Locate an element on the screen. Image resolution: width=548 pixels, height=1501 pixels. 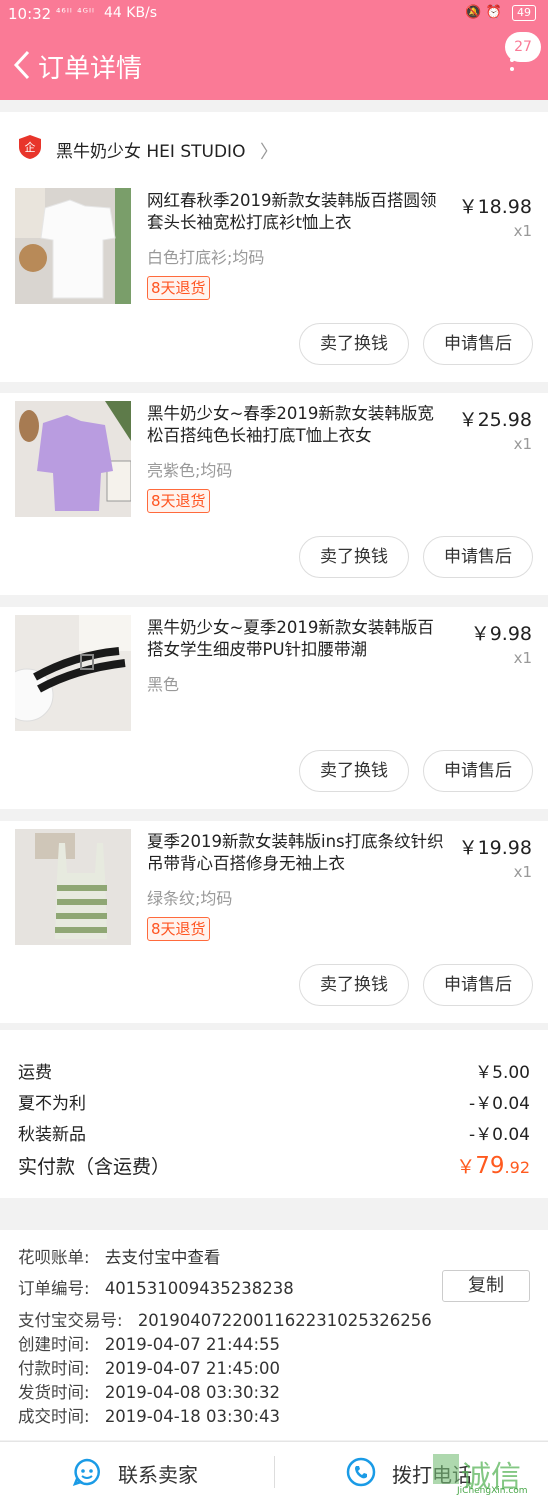
discount-label: 秋装新品 is located at coordinates (52, 1135).